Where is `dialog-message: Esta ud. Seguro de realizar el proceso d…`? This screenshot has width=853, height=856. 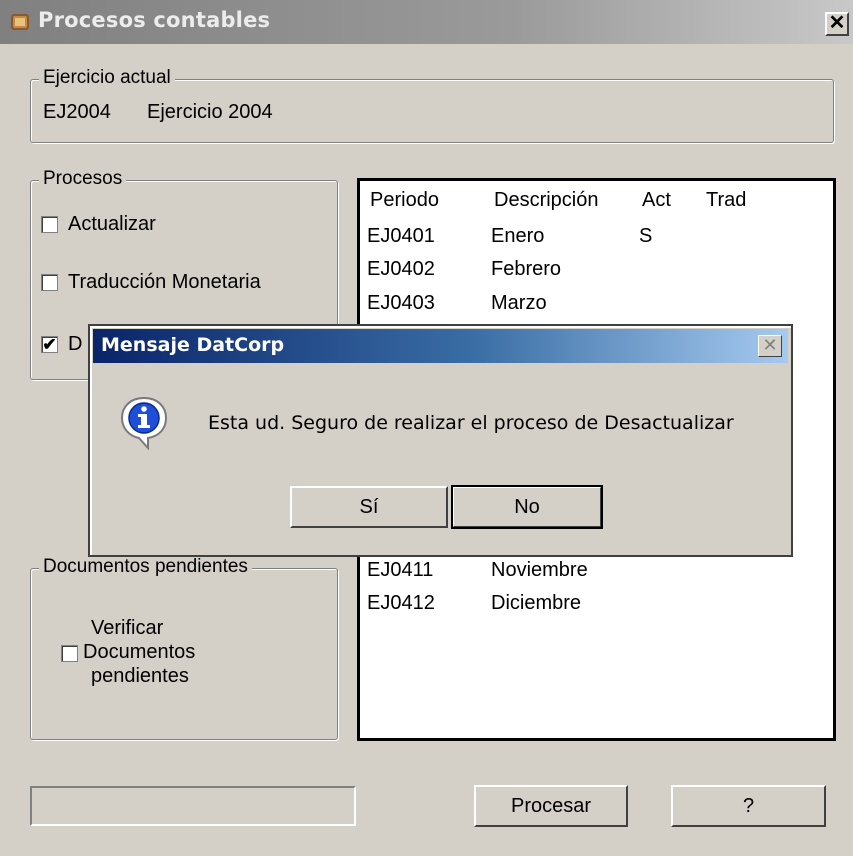
dialog-message: Esta ud. Seguro de realizar el proceso d… is located at coordinates (471, 423).